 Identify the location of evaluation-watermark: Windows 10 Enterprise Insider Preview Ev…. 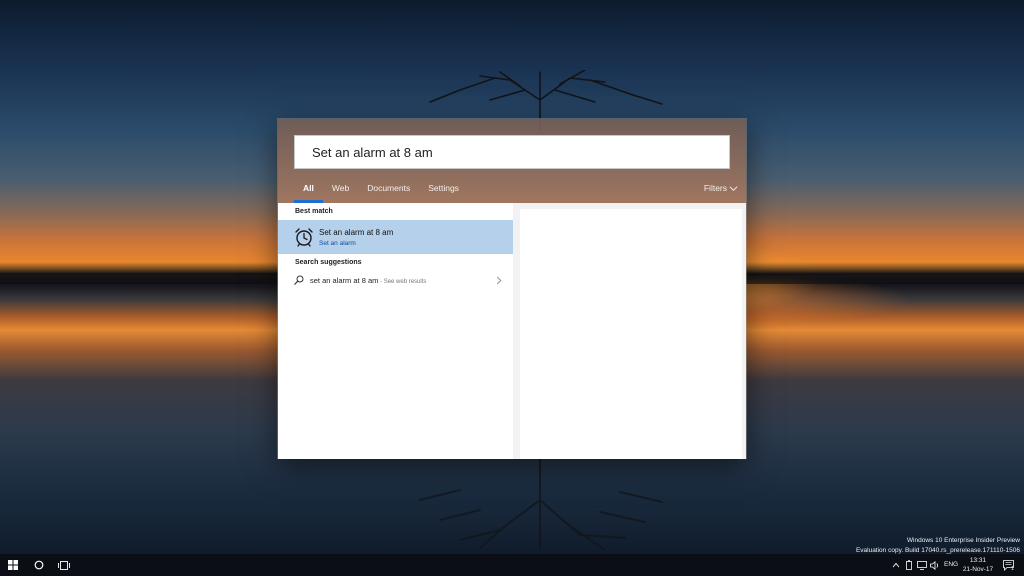
(938, 546).